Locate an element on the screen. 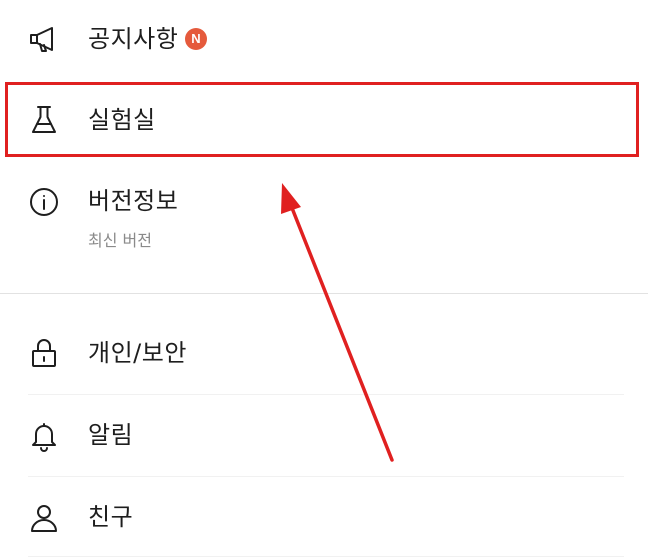 The image size is (648, 560). menu-label-version: 버전정보 is located at coordinates (133, 201).